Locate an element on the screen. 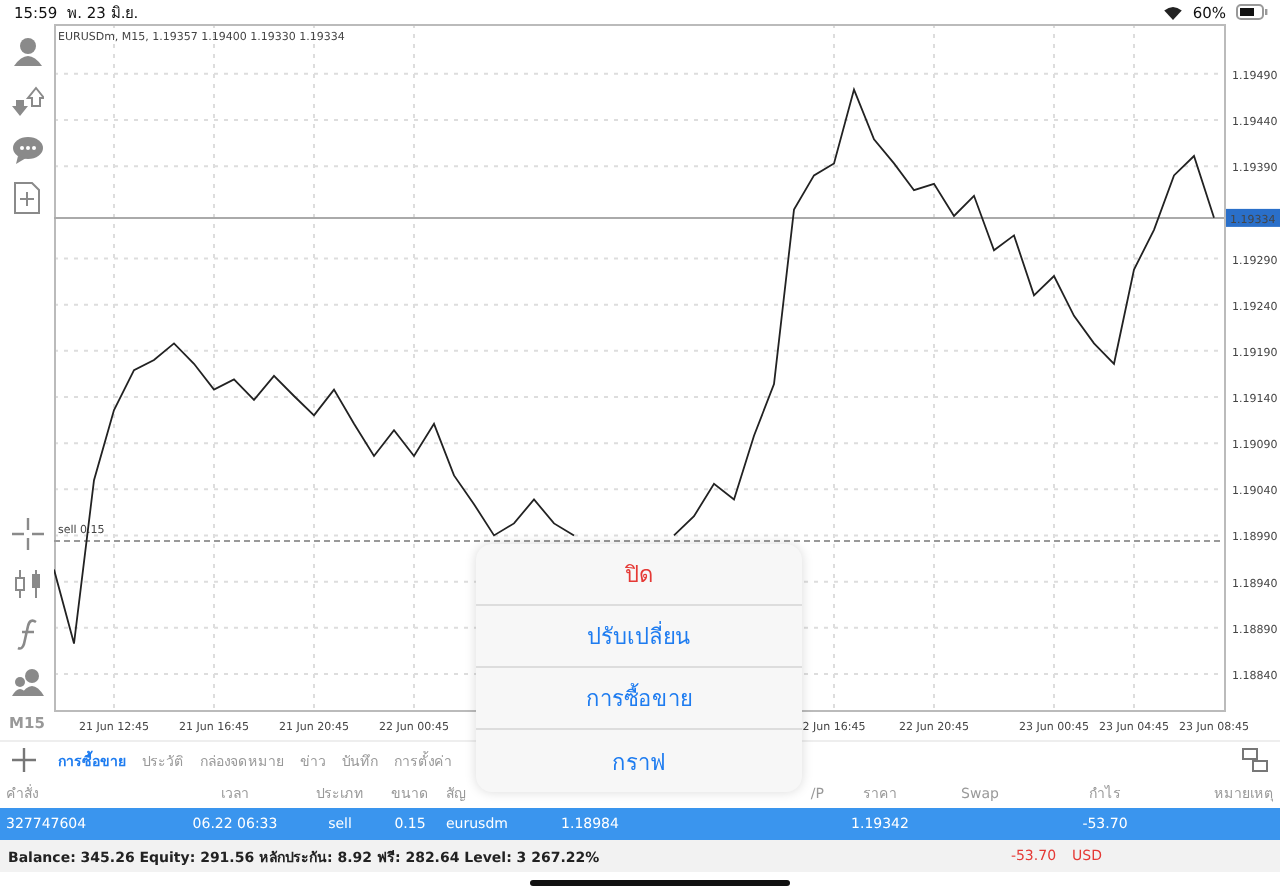 This screenshot has height=894, width=1280. menu-item: ปิด is located at coordinates (639, 575).